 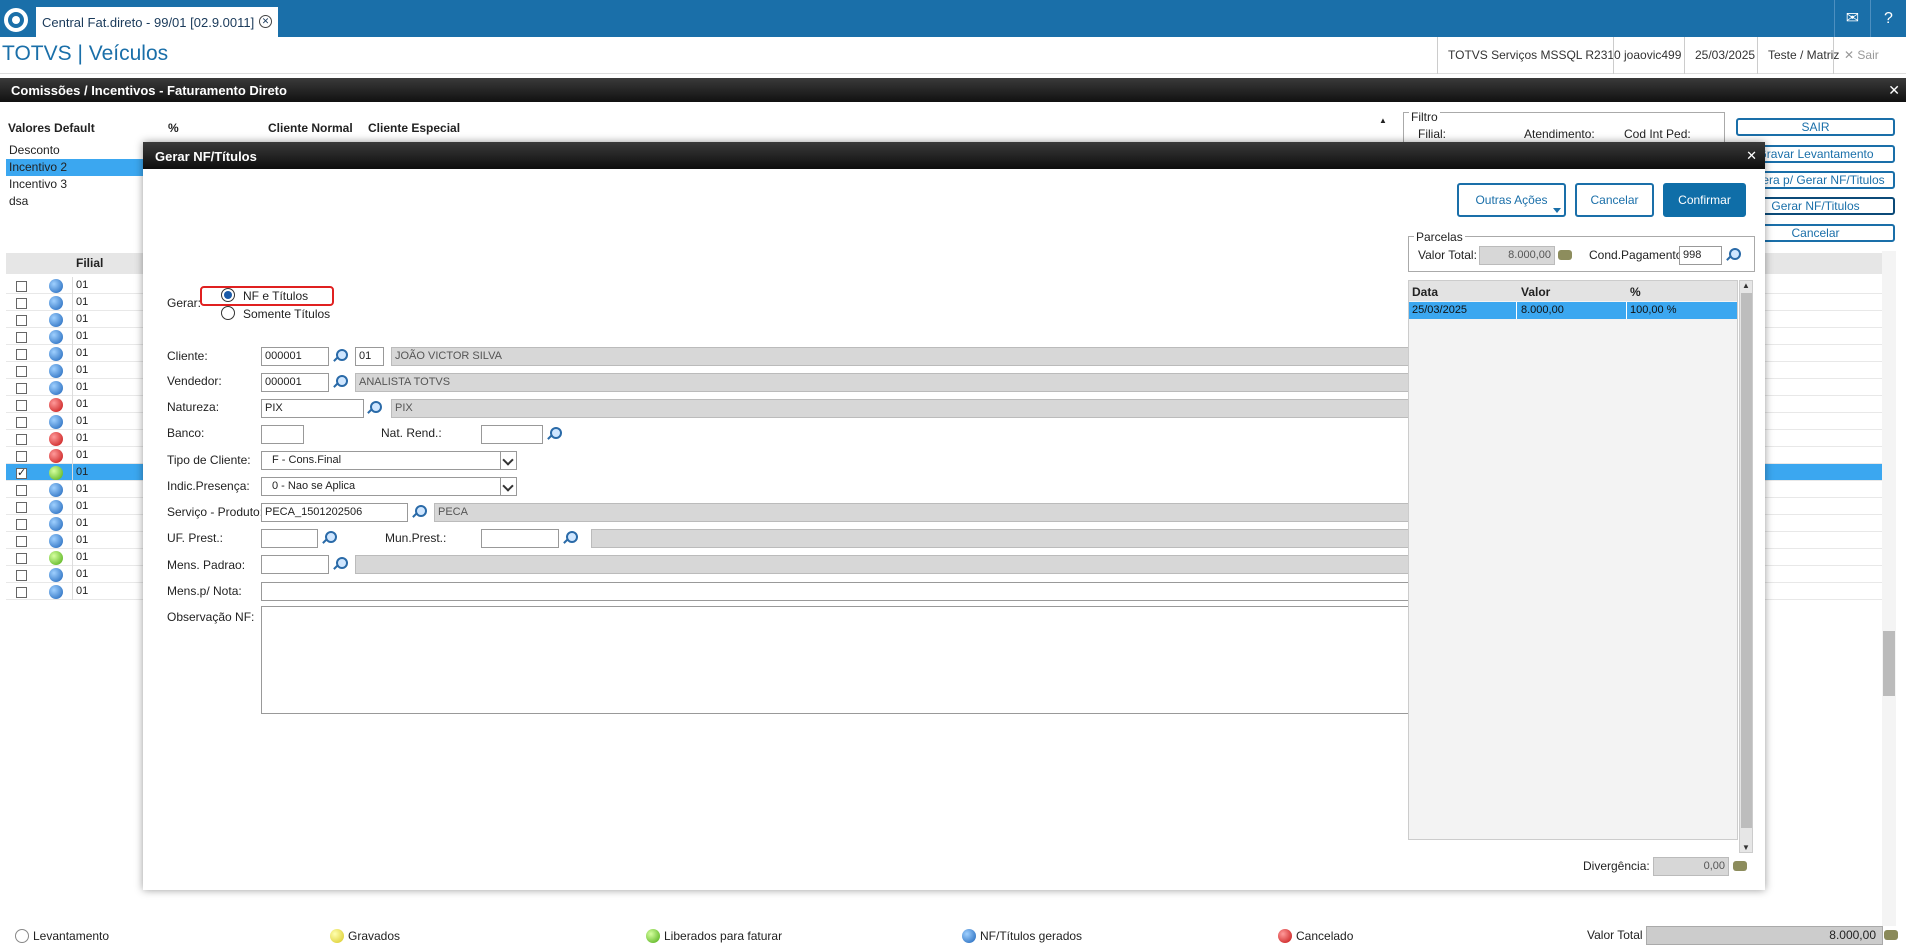 I want to click on filter-atendimento-label: Atendimento:, so click(x=1559, y=134).